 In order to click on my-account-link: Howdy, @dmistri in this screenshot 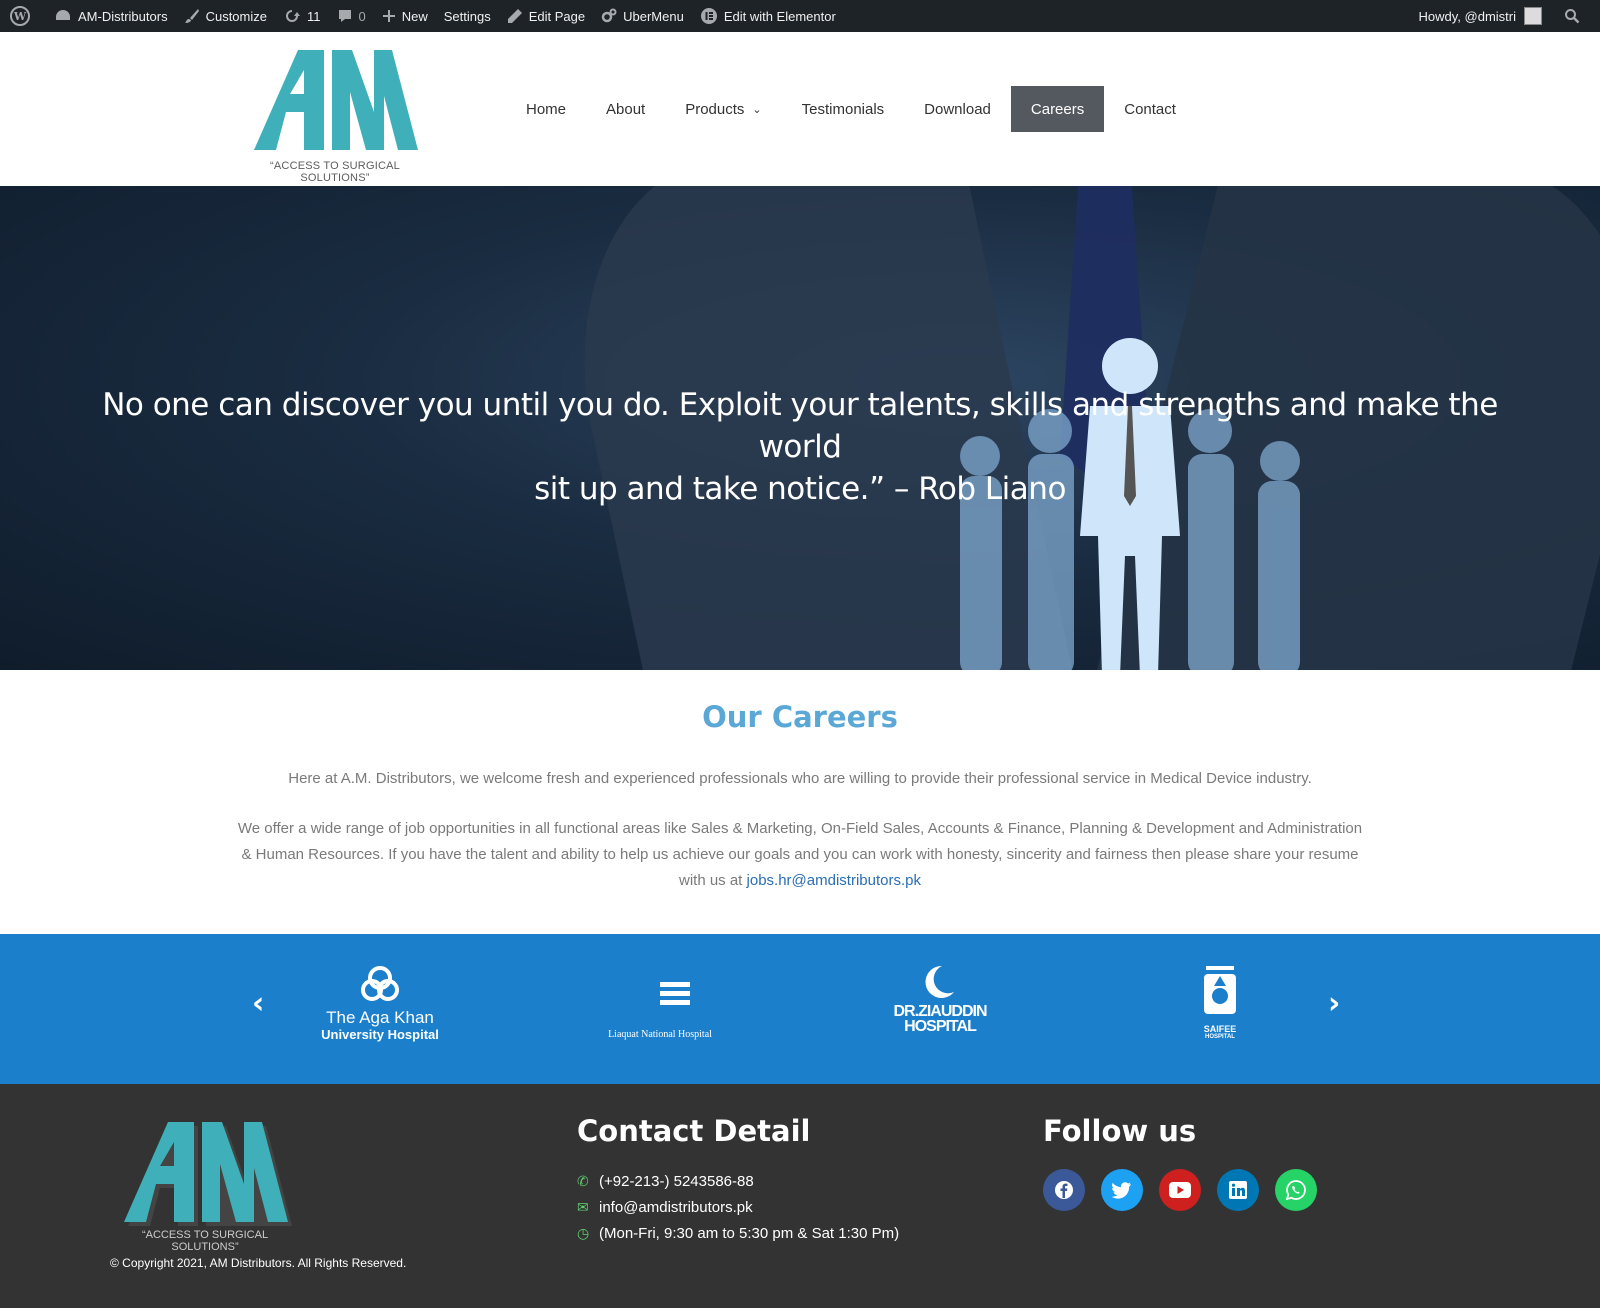, I will do `click(1480, 16)`.